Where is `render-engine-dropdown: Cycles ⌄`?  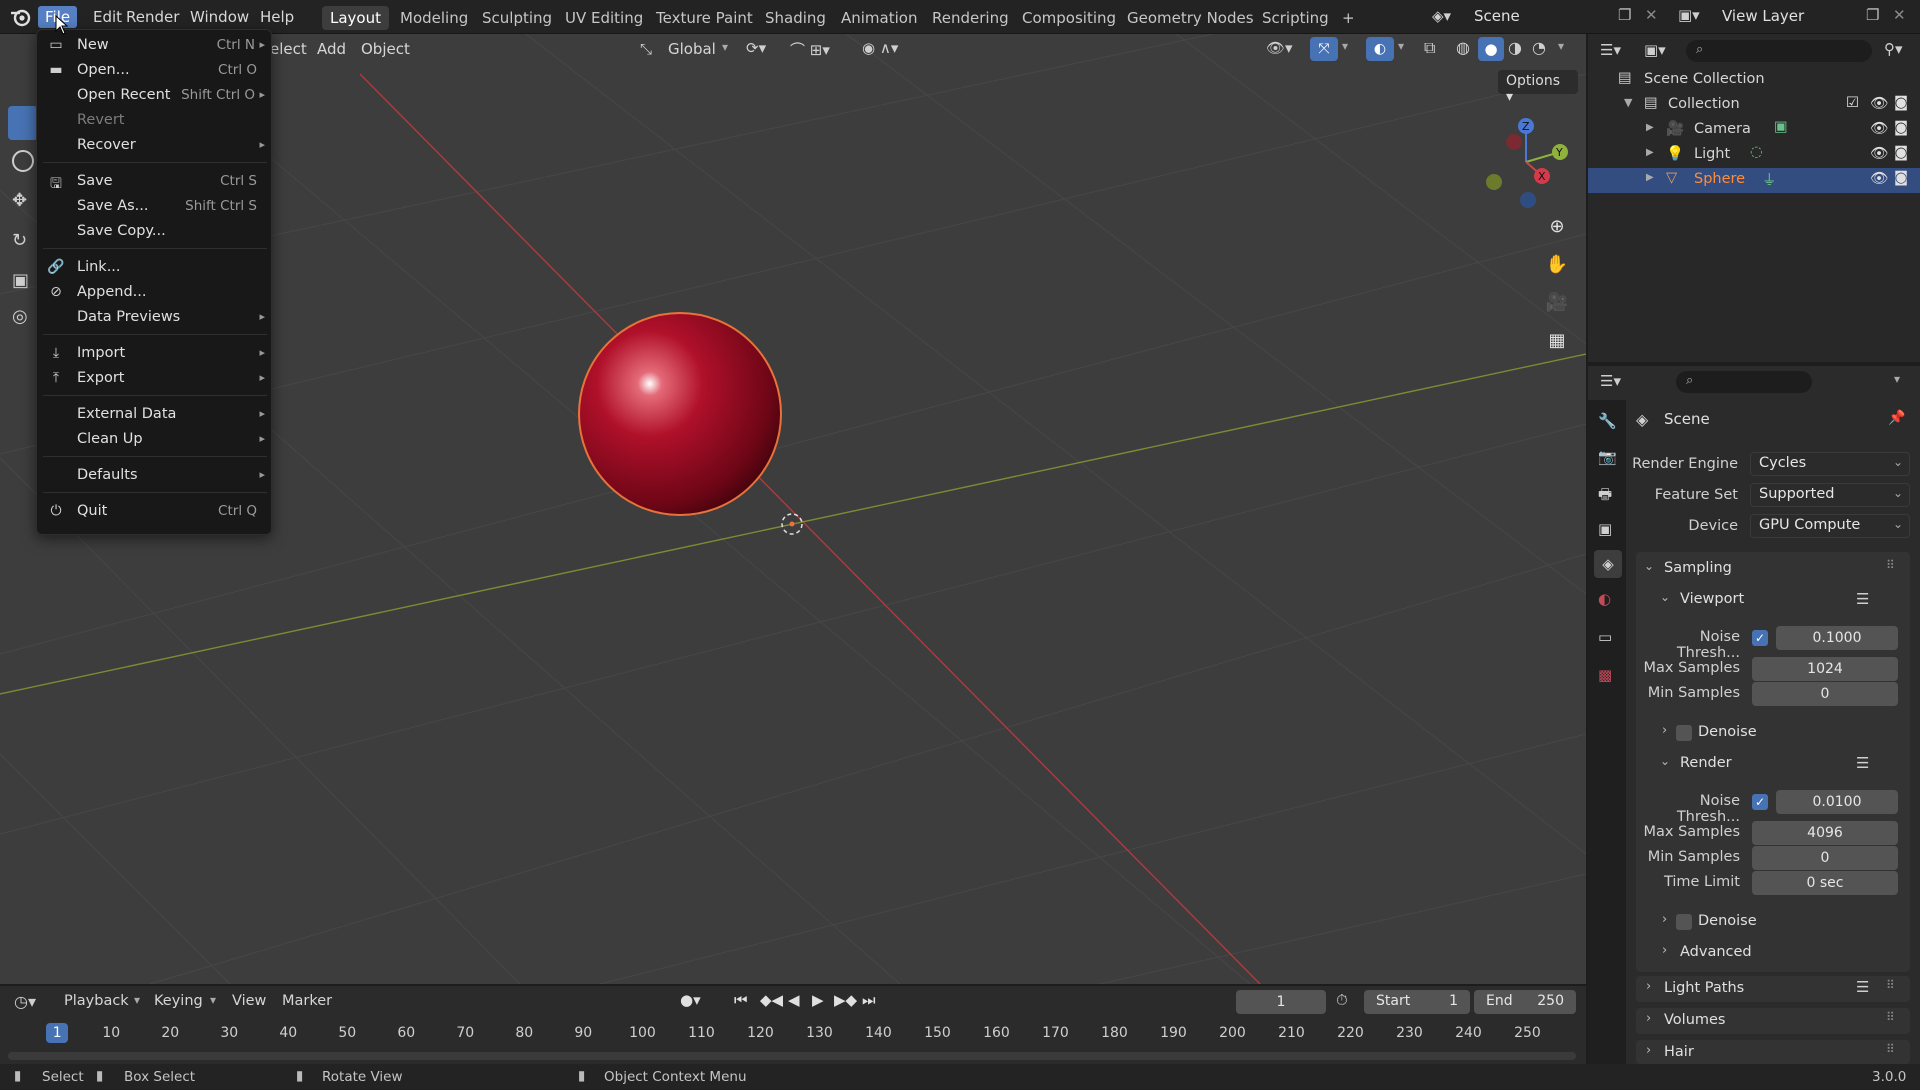
render-engine-dropdown: Cycles ⌄ is located at coordinates (1830, 464).